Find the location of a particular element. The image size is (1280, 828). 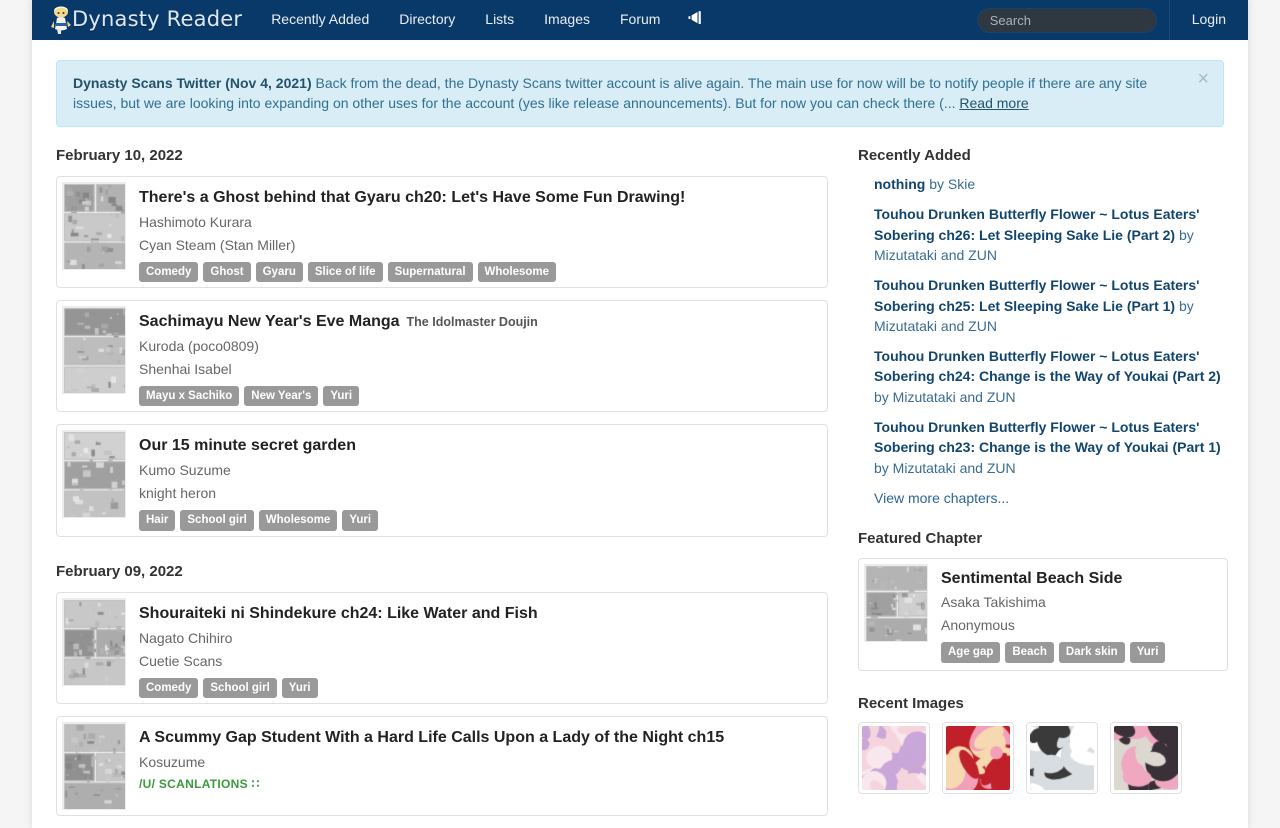

tag: Mayu x Sachiko is located at coordinates (189, 396).